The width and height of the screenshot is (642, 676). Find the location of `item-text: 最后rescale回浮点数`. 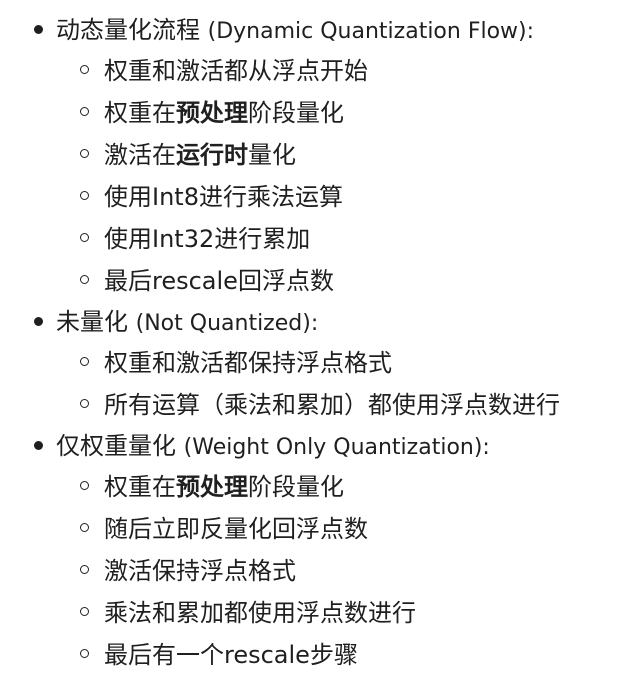

item-text: 最后rescale回浮点数 is located at coordinates (219, 281).